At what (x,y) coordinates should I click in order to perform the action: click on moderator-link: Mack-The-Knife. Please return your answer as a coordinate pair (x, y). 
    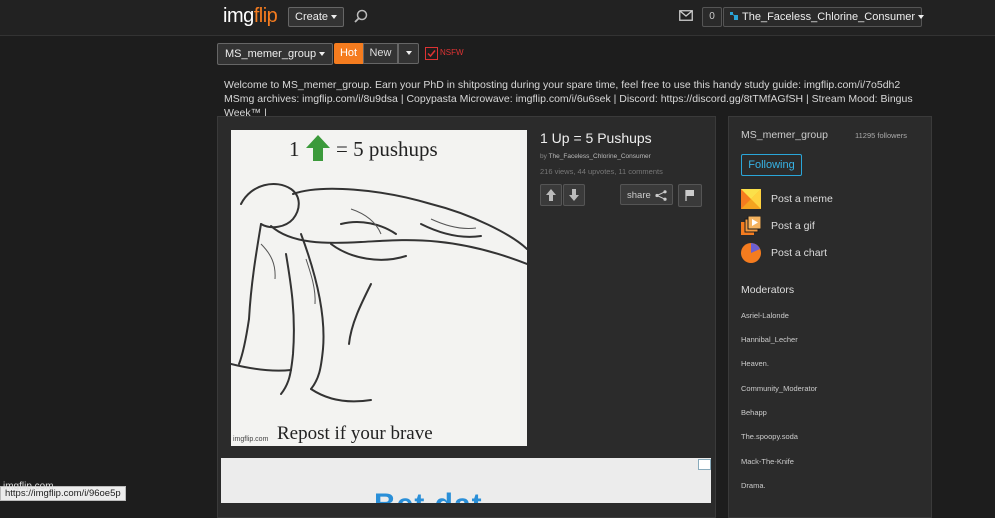
    Looking at the image, I should click on (767, 461).